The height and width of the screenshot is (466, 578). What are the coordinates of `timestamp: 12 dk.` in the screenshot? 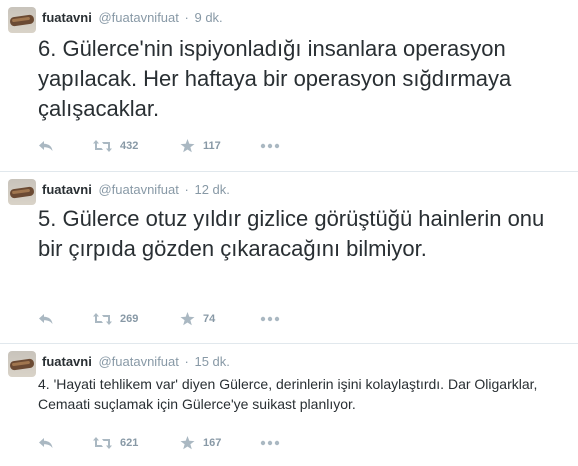 It's located at (211, 189).